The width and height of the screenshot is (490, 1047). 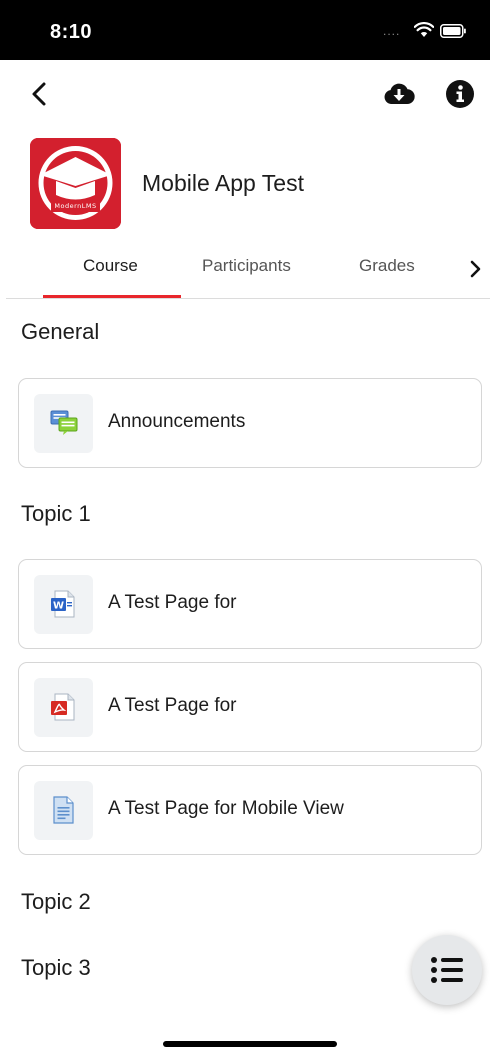 I want to click on page-icon, so click(x=63, y=810).